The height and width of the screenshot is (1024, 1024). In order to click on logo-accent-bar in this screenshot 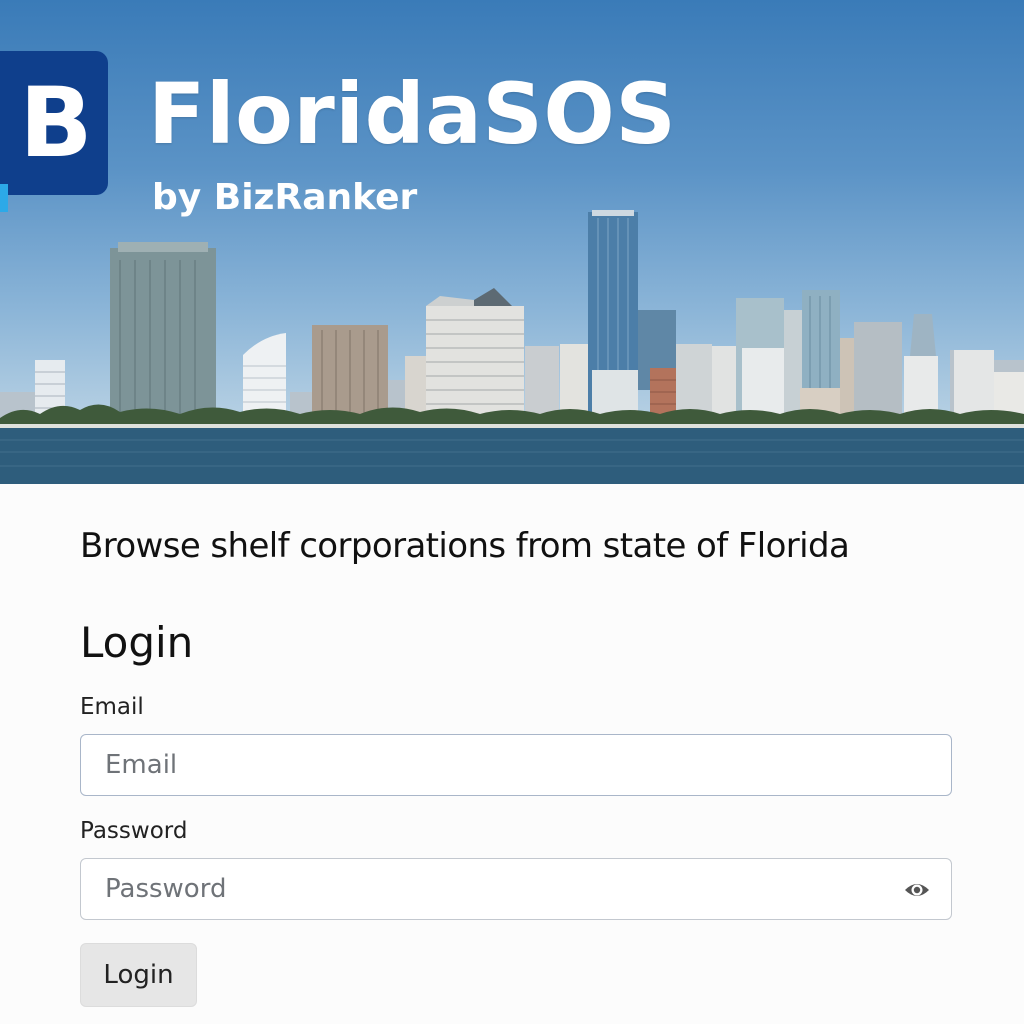, I will do `click(4, 198)`.